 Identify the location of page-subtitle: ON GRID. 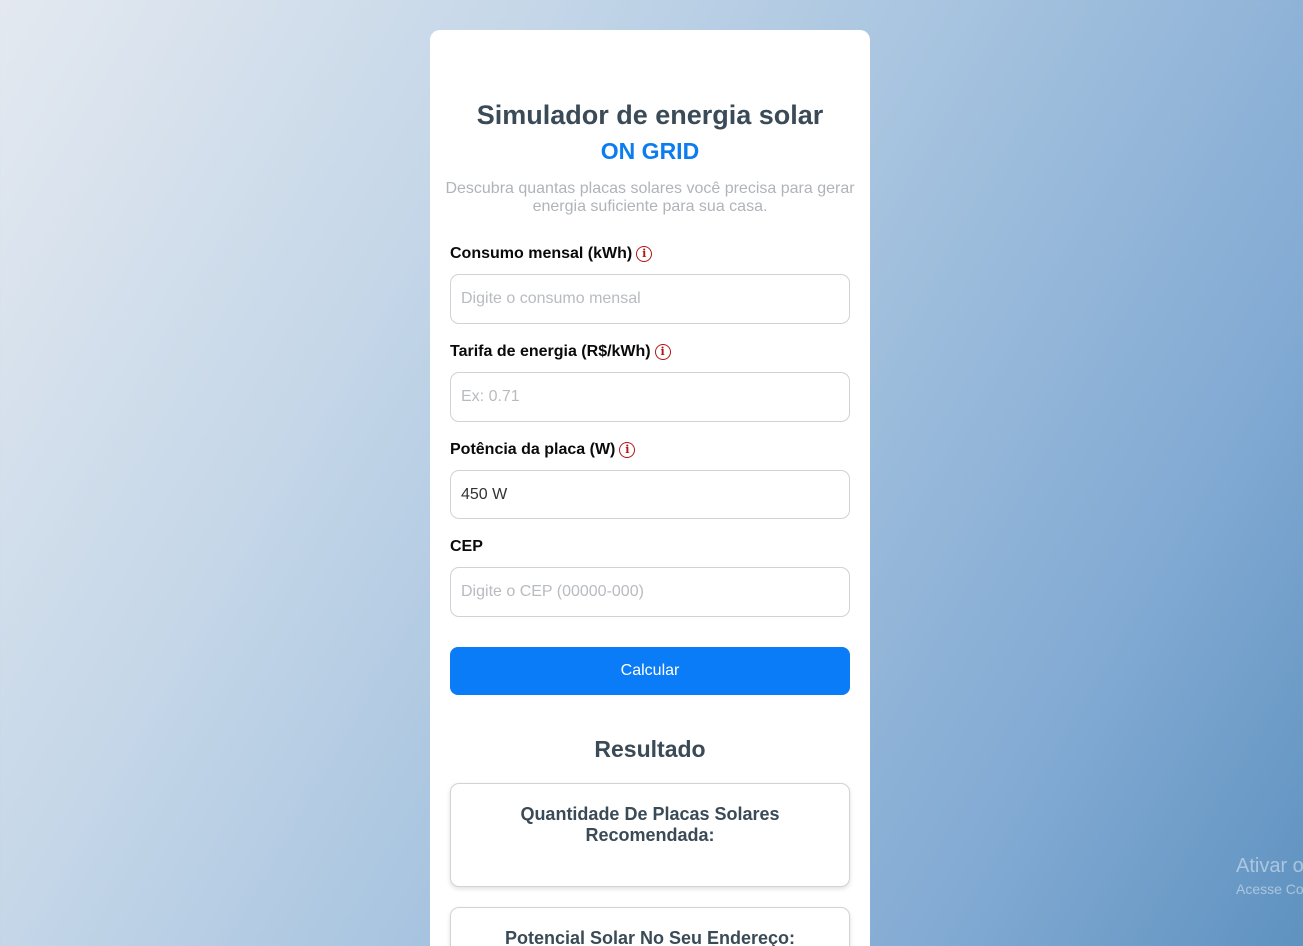
(650, 151).